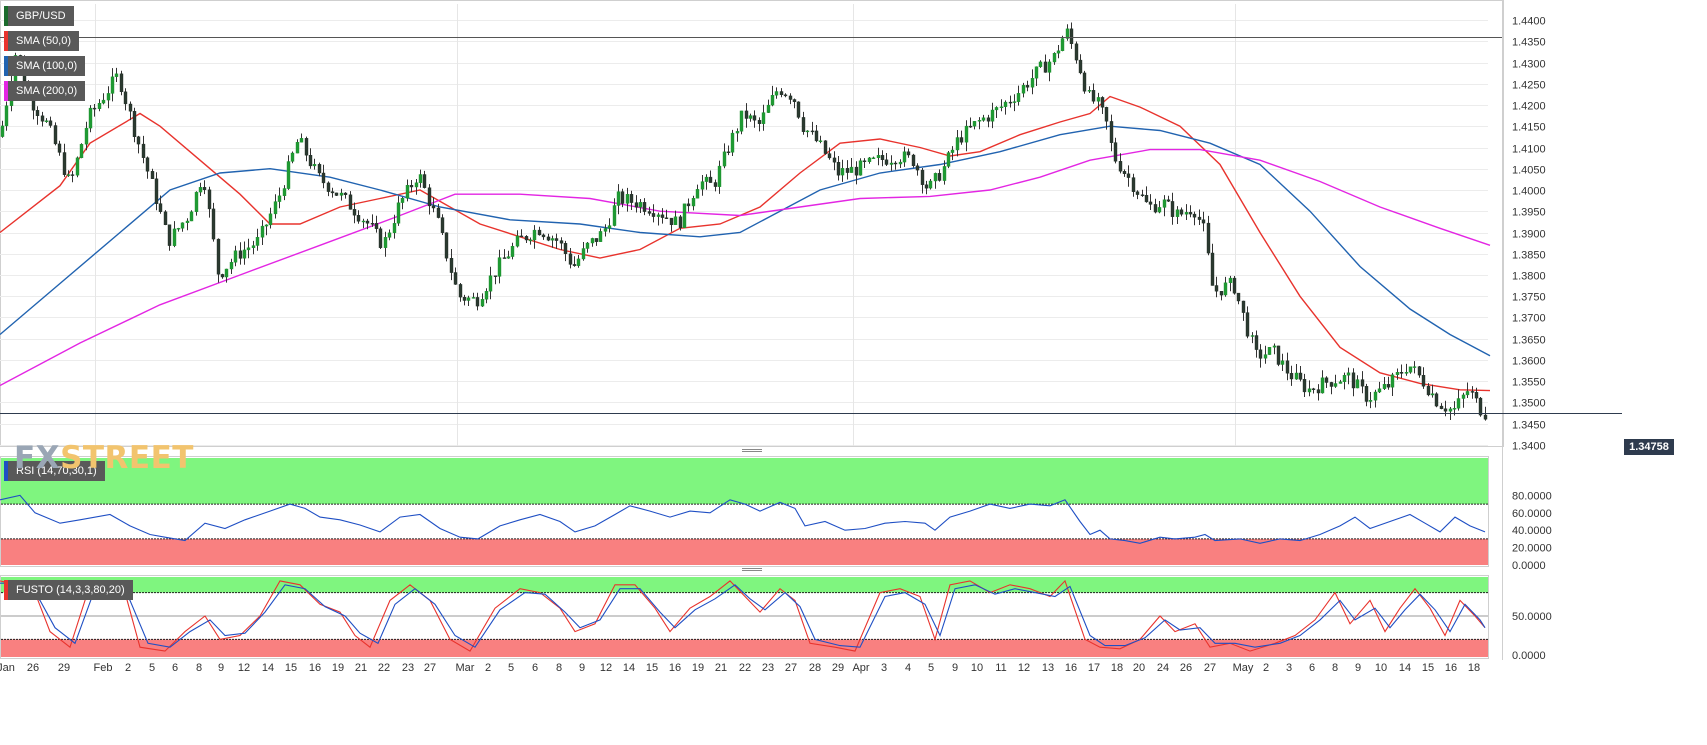  What do you see at coordinates (908, 668) in the screenshot?
I see `x-tick-label: 4` at bounding box center [908, 668].